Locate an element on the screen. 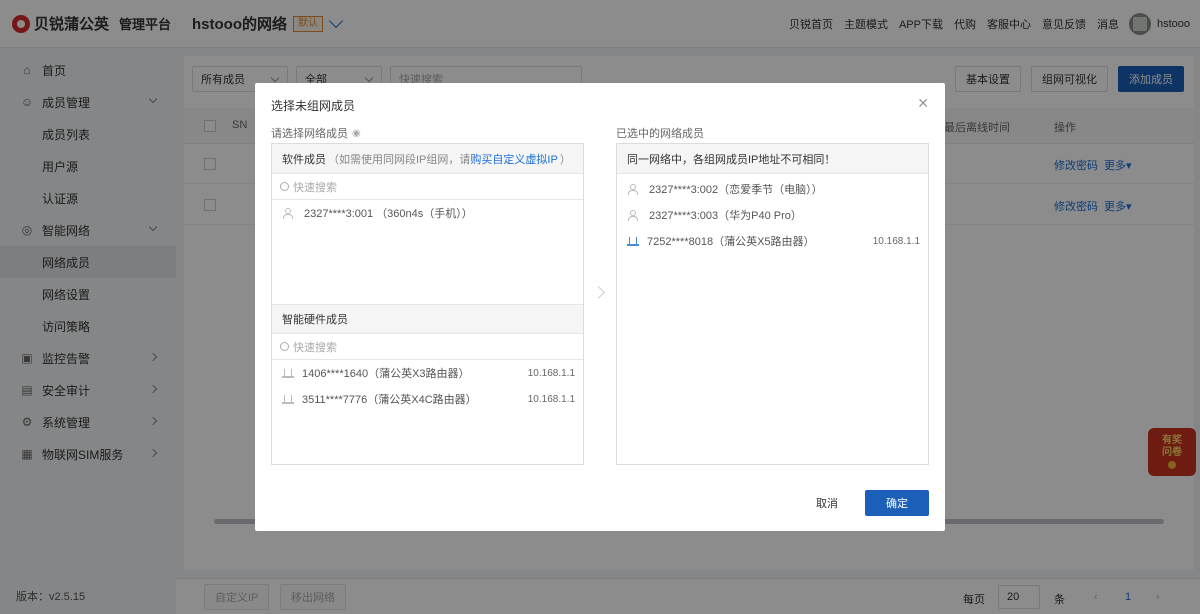 Image resolution: width=1200 pixels, height=614 pixels. cancel-button: 取消 is located at coordinates (827, 503).